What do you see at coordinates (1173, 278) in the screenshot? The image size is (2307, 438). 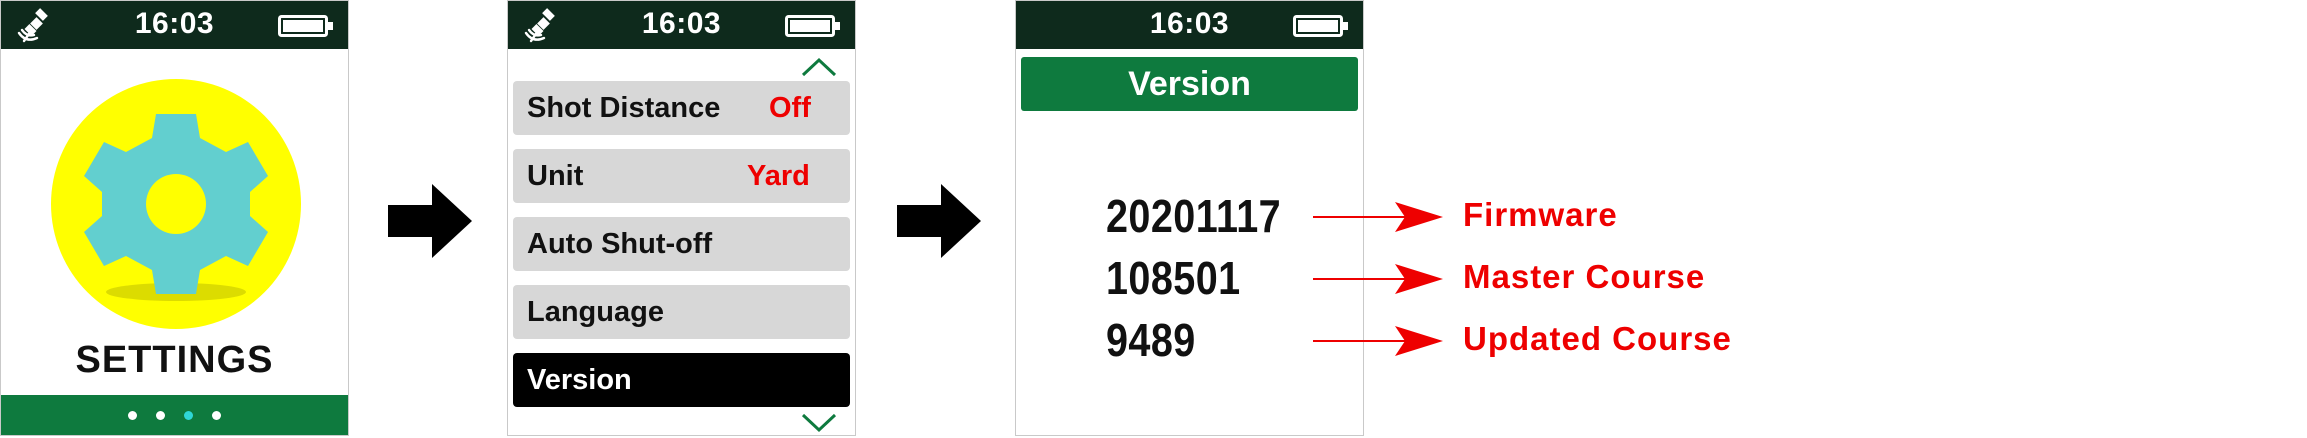 I see `master-course-number: 108501` at bounding box center [1173, 278].